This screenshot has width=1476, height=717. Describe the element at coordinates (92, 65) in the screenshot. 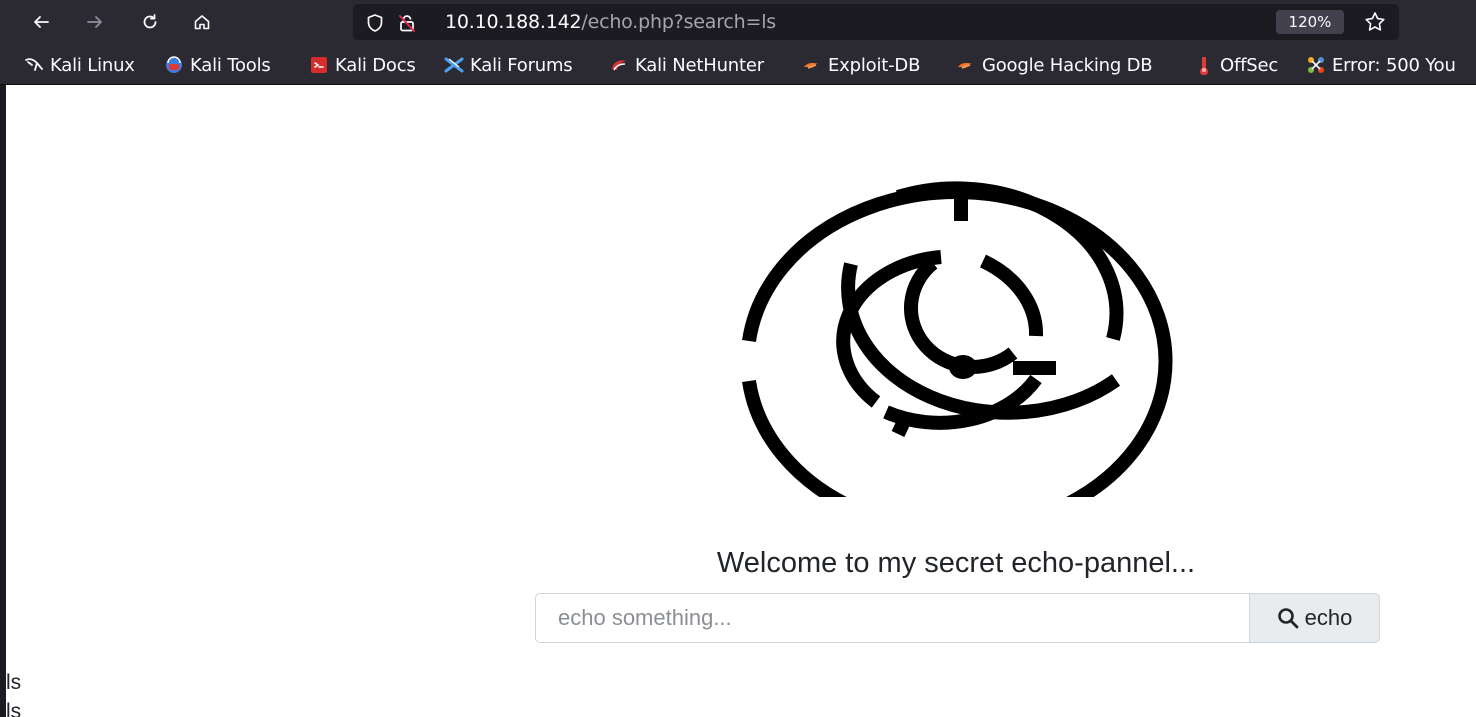

I see `bookmark-label: Kali Linux` at that location.